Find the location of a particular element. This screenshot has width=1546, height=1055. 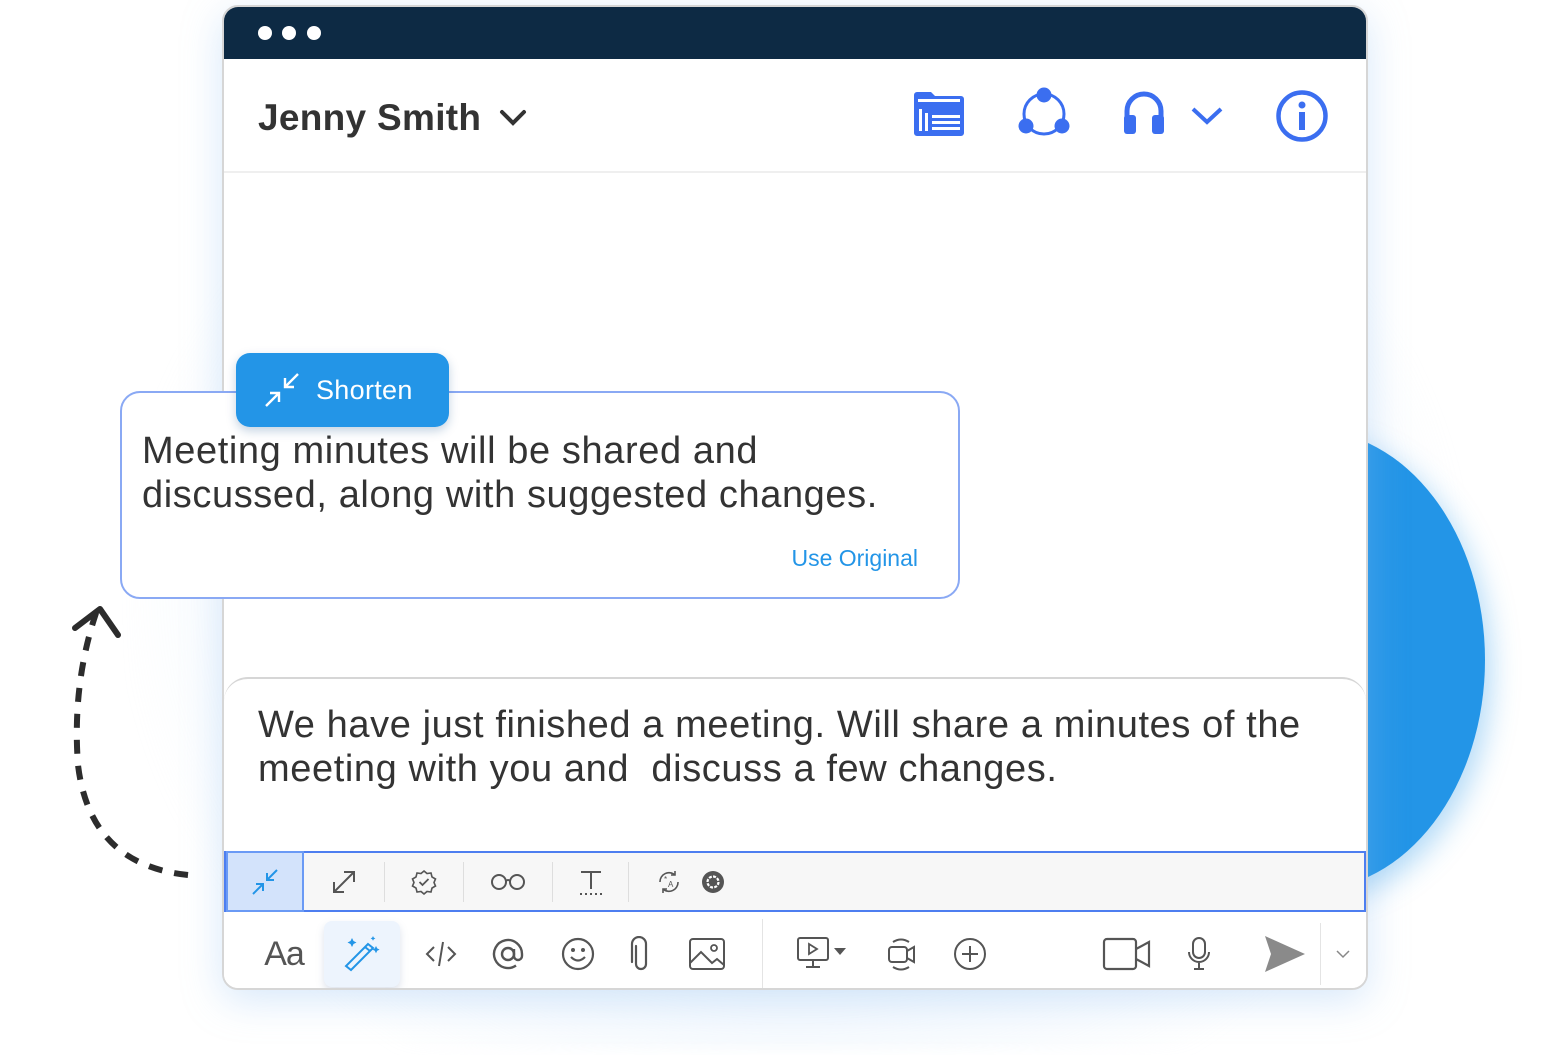

video-message-icon is located at coordinates (901, 954).